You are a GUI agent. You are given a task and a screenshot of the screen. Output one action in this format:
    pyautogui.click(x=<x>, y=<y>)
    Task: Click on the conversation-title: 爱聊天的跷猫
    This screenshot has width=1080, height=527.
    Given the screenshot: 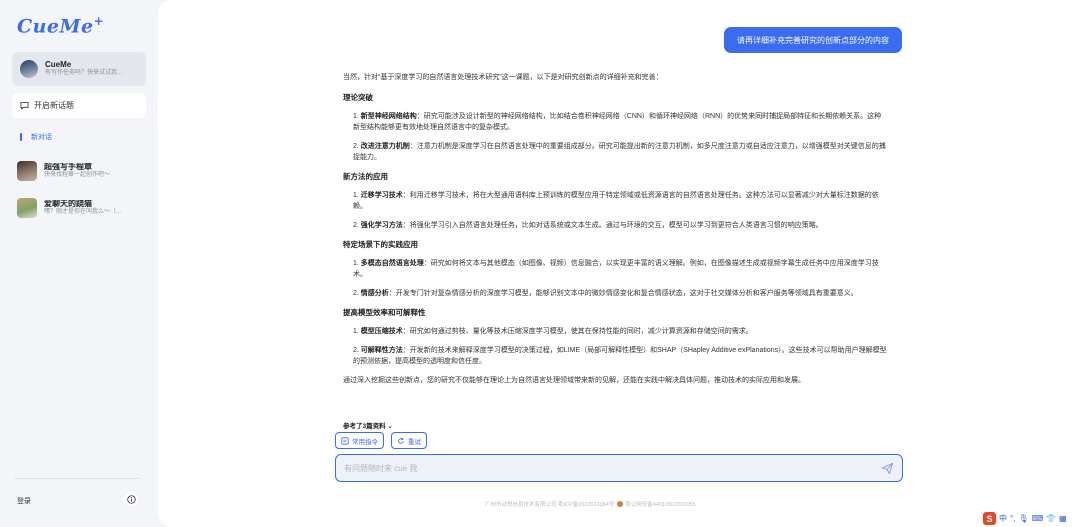 What is the action you would take?
    pyautogui.click(x=68, y=204)
    